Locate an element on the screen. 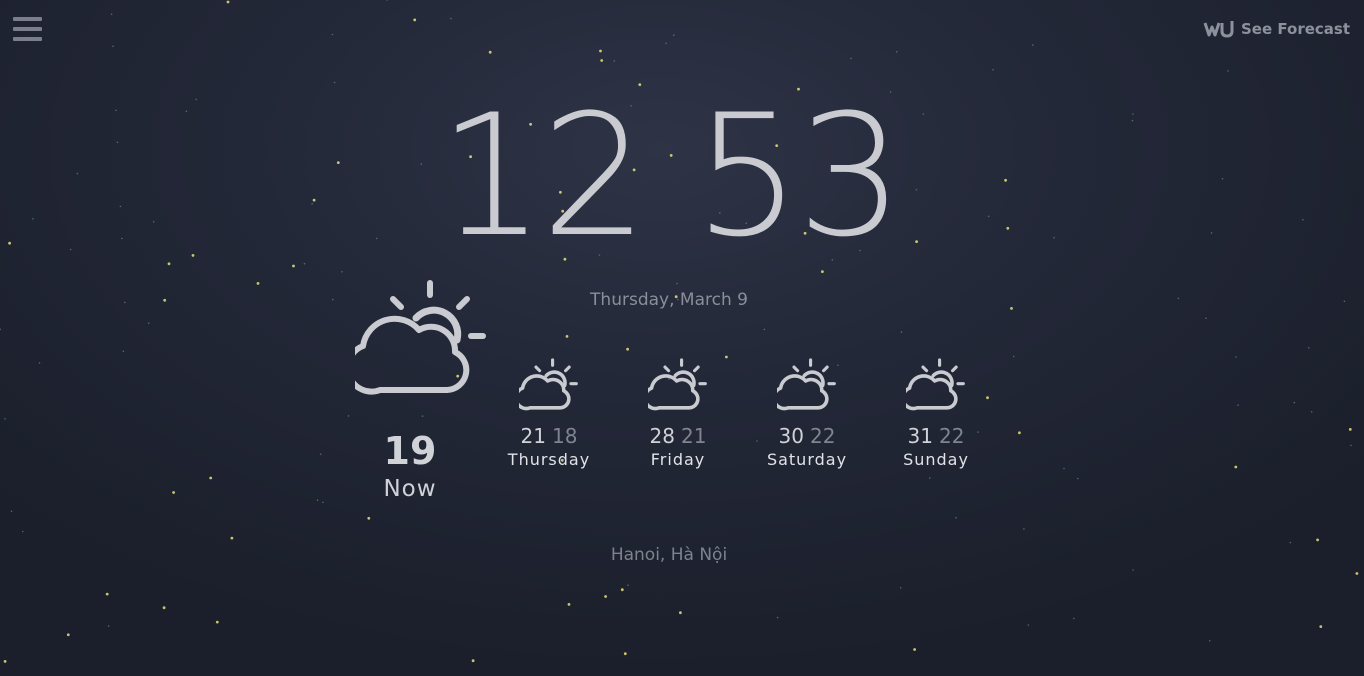  forecast-day-name: Saturday is located at coordinates (807, 459).